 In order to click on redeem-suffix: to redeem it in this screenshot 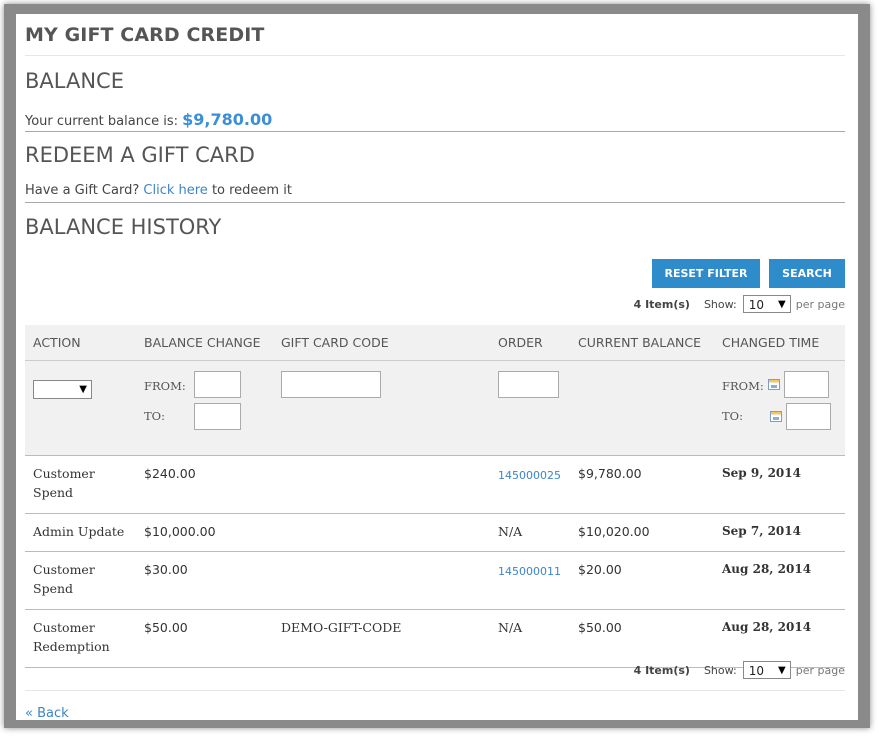, I will do `click(251, 190)`.